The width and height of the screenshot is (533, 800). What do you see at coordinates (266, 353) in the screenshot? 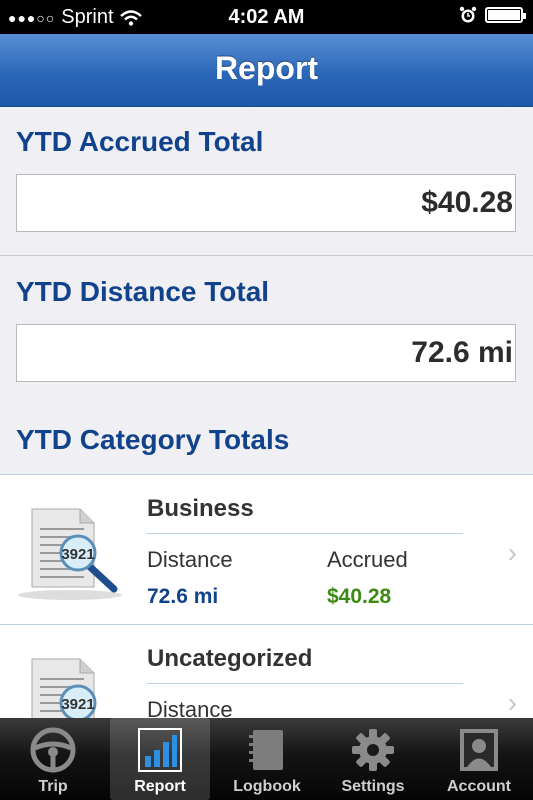
I see `ytd-distance-value: 72.6 mi` at bounding box center [266, 353].